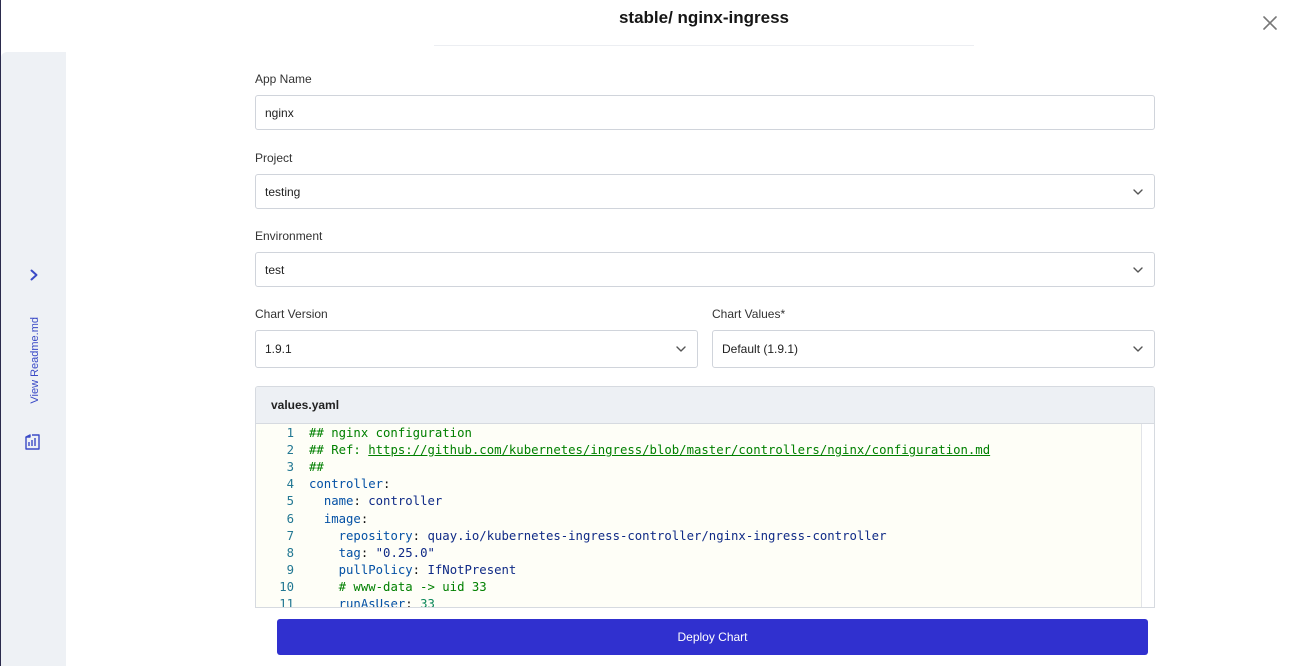  What do you see at coordinates (704, 45) in the screenshot?
I see `title-divider` at bounding box center [704, 45].